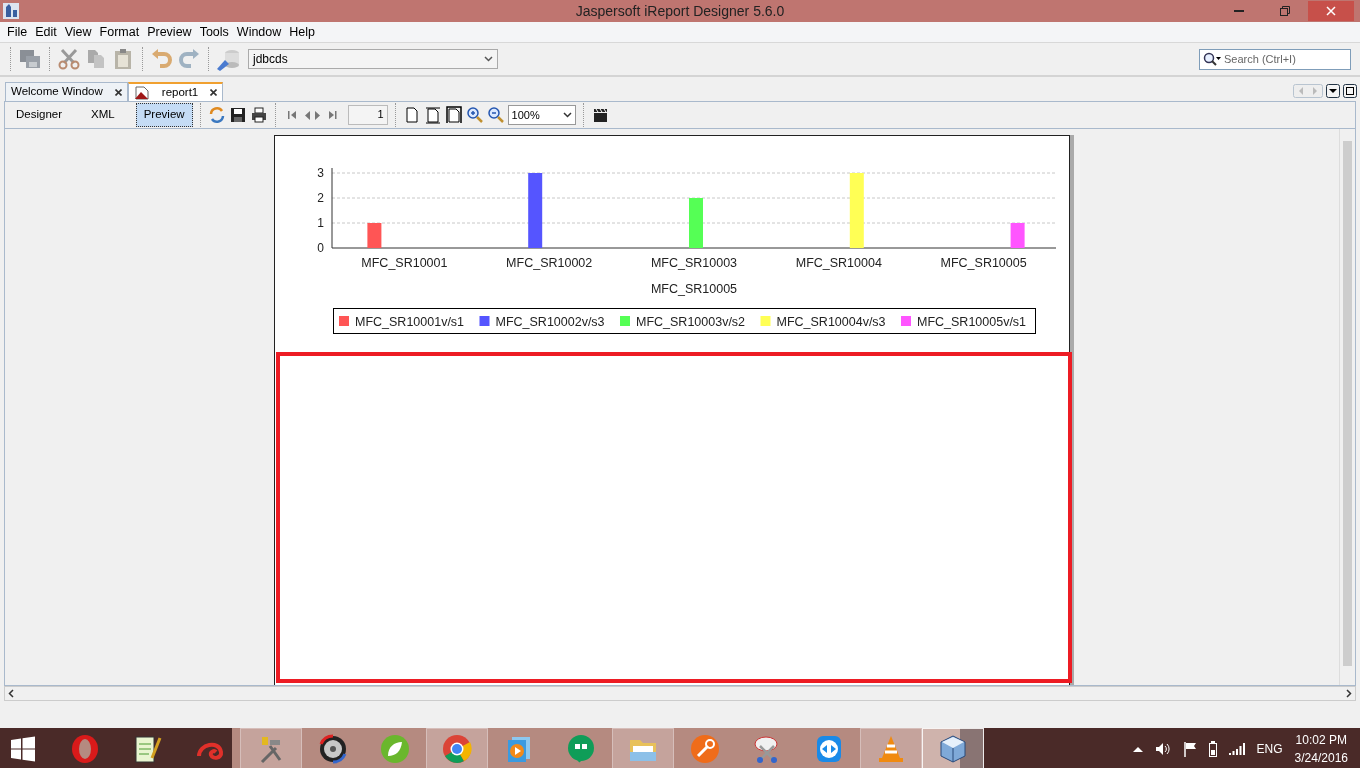  Describe the element at coordinates (175, 91) in the screenshot. I see `document-tab: report1` at that location.